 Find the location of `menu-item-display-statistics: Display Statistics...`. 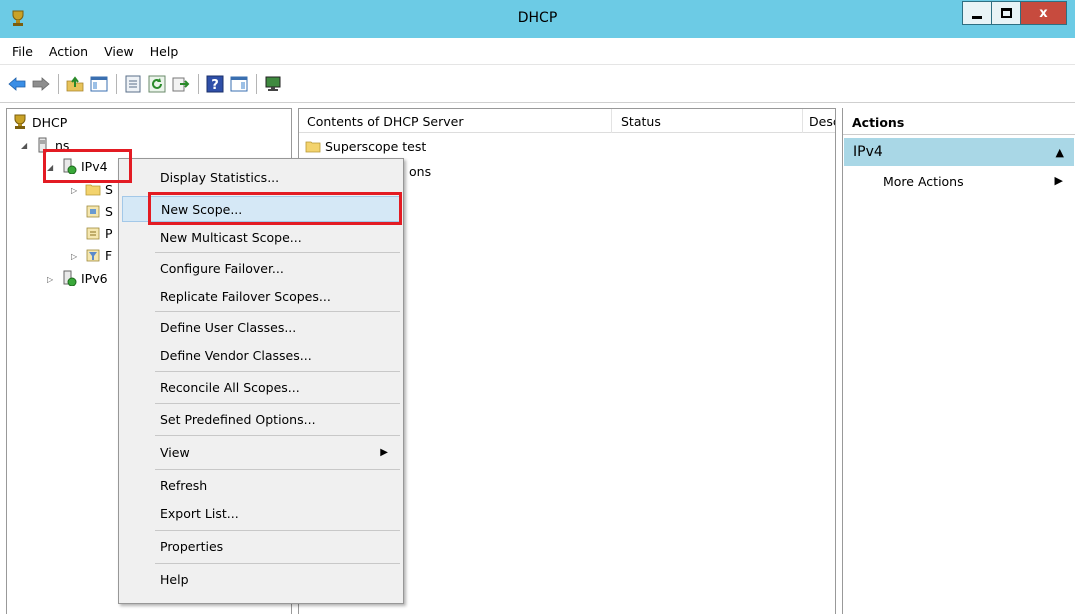

menu-item-display-statistics: Display Statistics... is located at coordinates (261, 177).